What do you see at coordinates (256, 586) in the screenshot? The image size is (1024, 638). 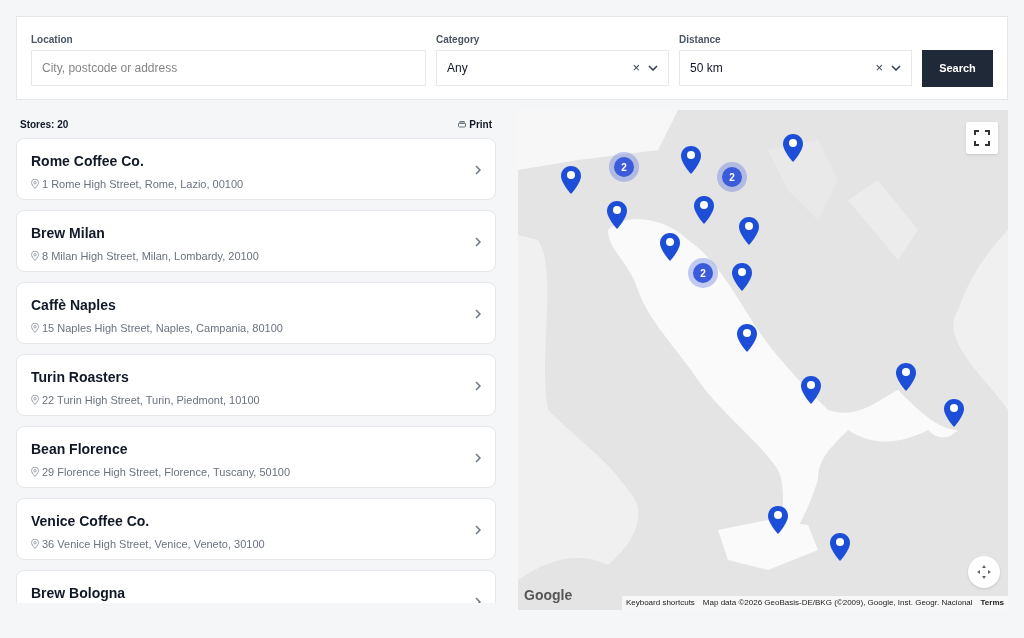 I see `store-card: Brew Bologna` at bounding box center [256, 586].